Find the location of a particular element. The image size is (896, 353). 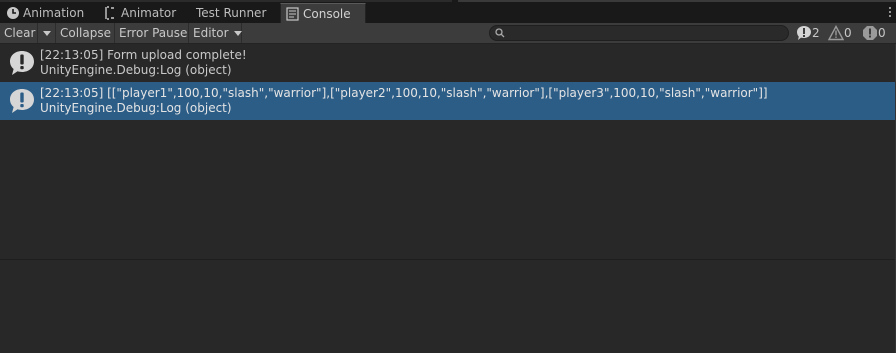

collapse-button: Collapse is located at coordinates (85, 33).